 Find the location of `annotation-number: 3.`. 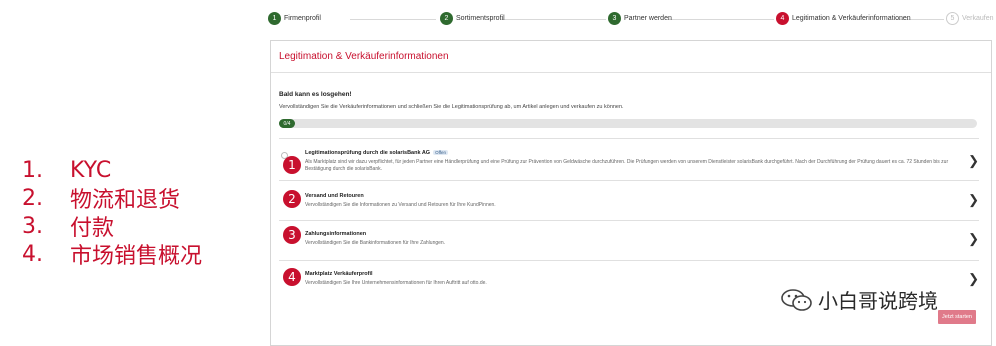

annotation-number: 3. is located at coordinates (32, 226).